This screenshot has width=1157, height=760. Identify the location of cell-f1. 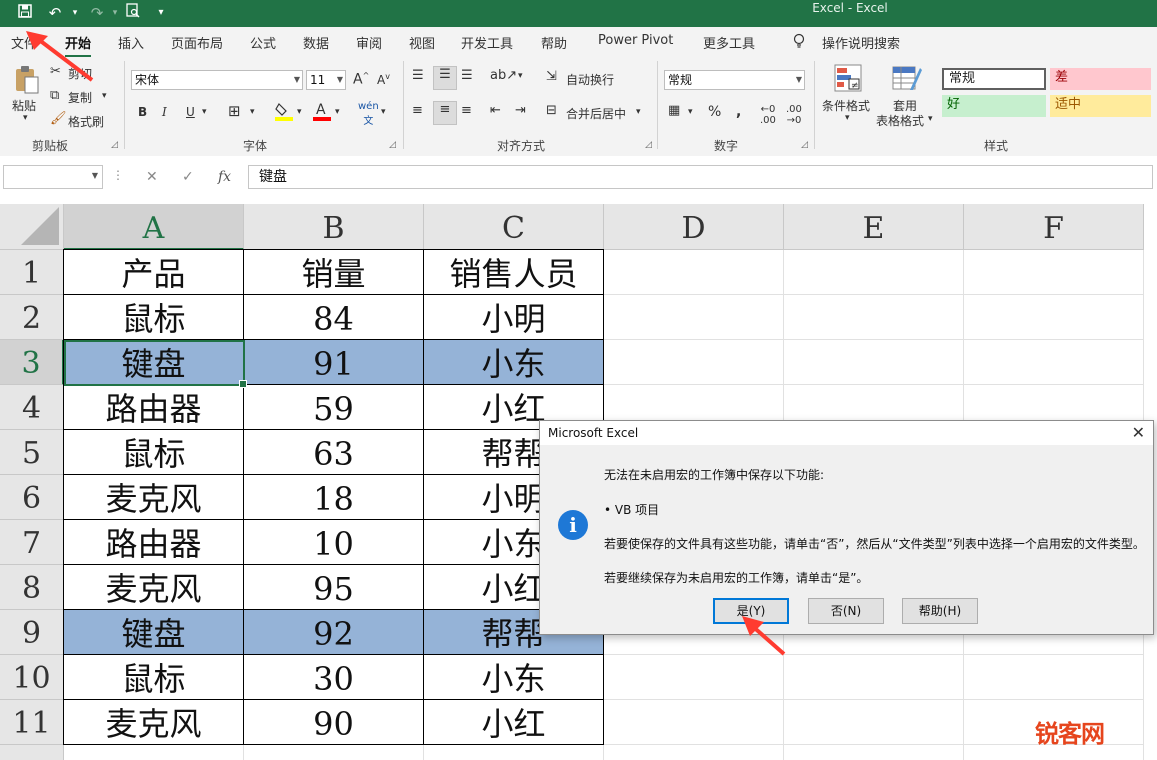
(1054, 272).